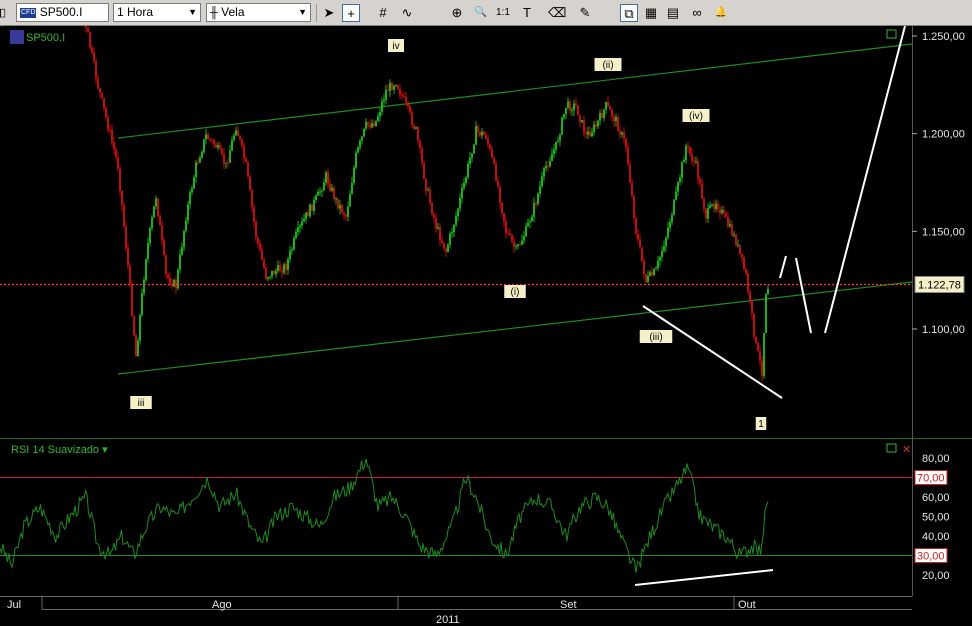  What do you see at coordinates (481, 13) in the screenshot?
I see `zoom-icon: 🔍` at bounding box center [481, 13].